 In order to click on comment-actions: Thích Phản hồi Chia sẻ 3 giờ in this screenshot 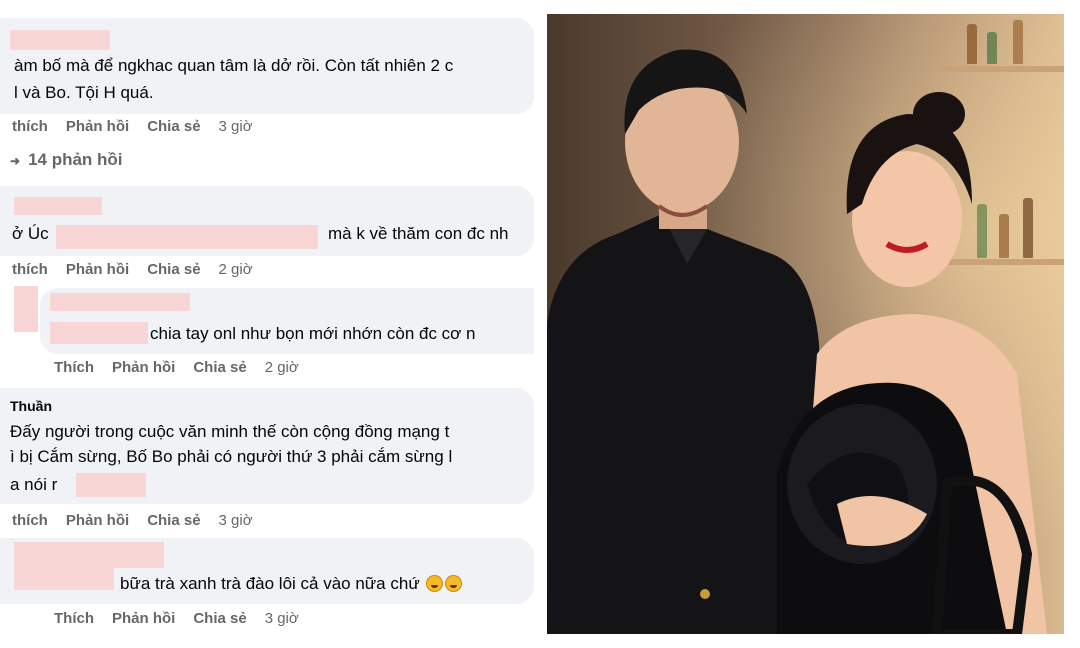, I will do `click(185, 618)`.